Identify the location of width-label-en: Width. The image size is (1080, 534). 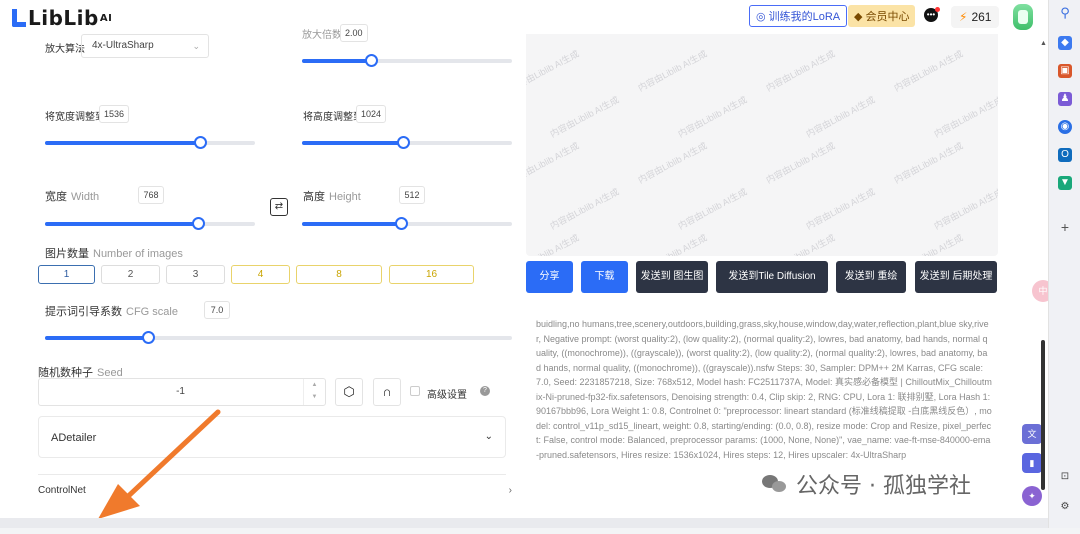
(85, 197).